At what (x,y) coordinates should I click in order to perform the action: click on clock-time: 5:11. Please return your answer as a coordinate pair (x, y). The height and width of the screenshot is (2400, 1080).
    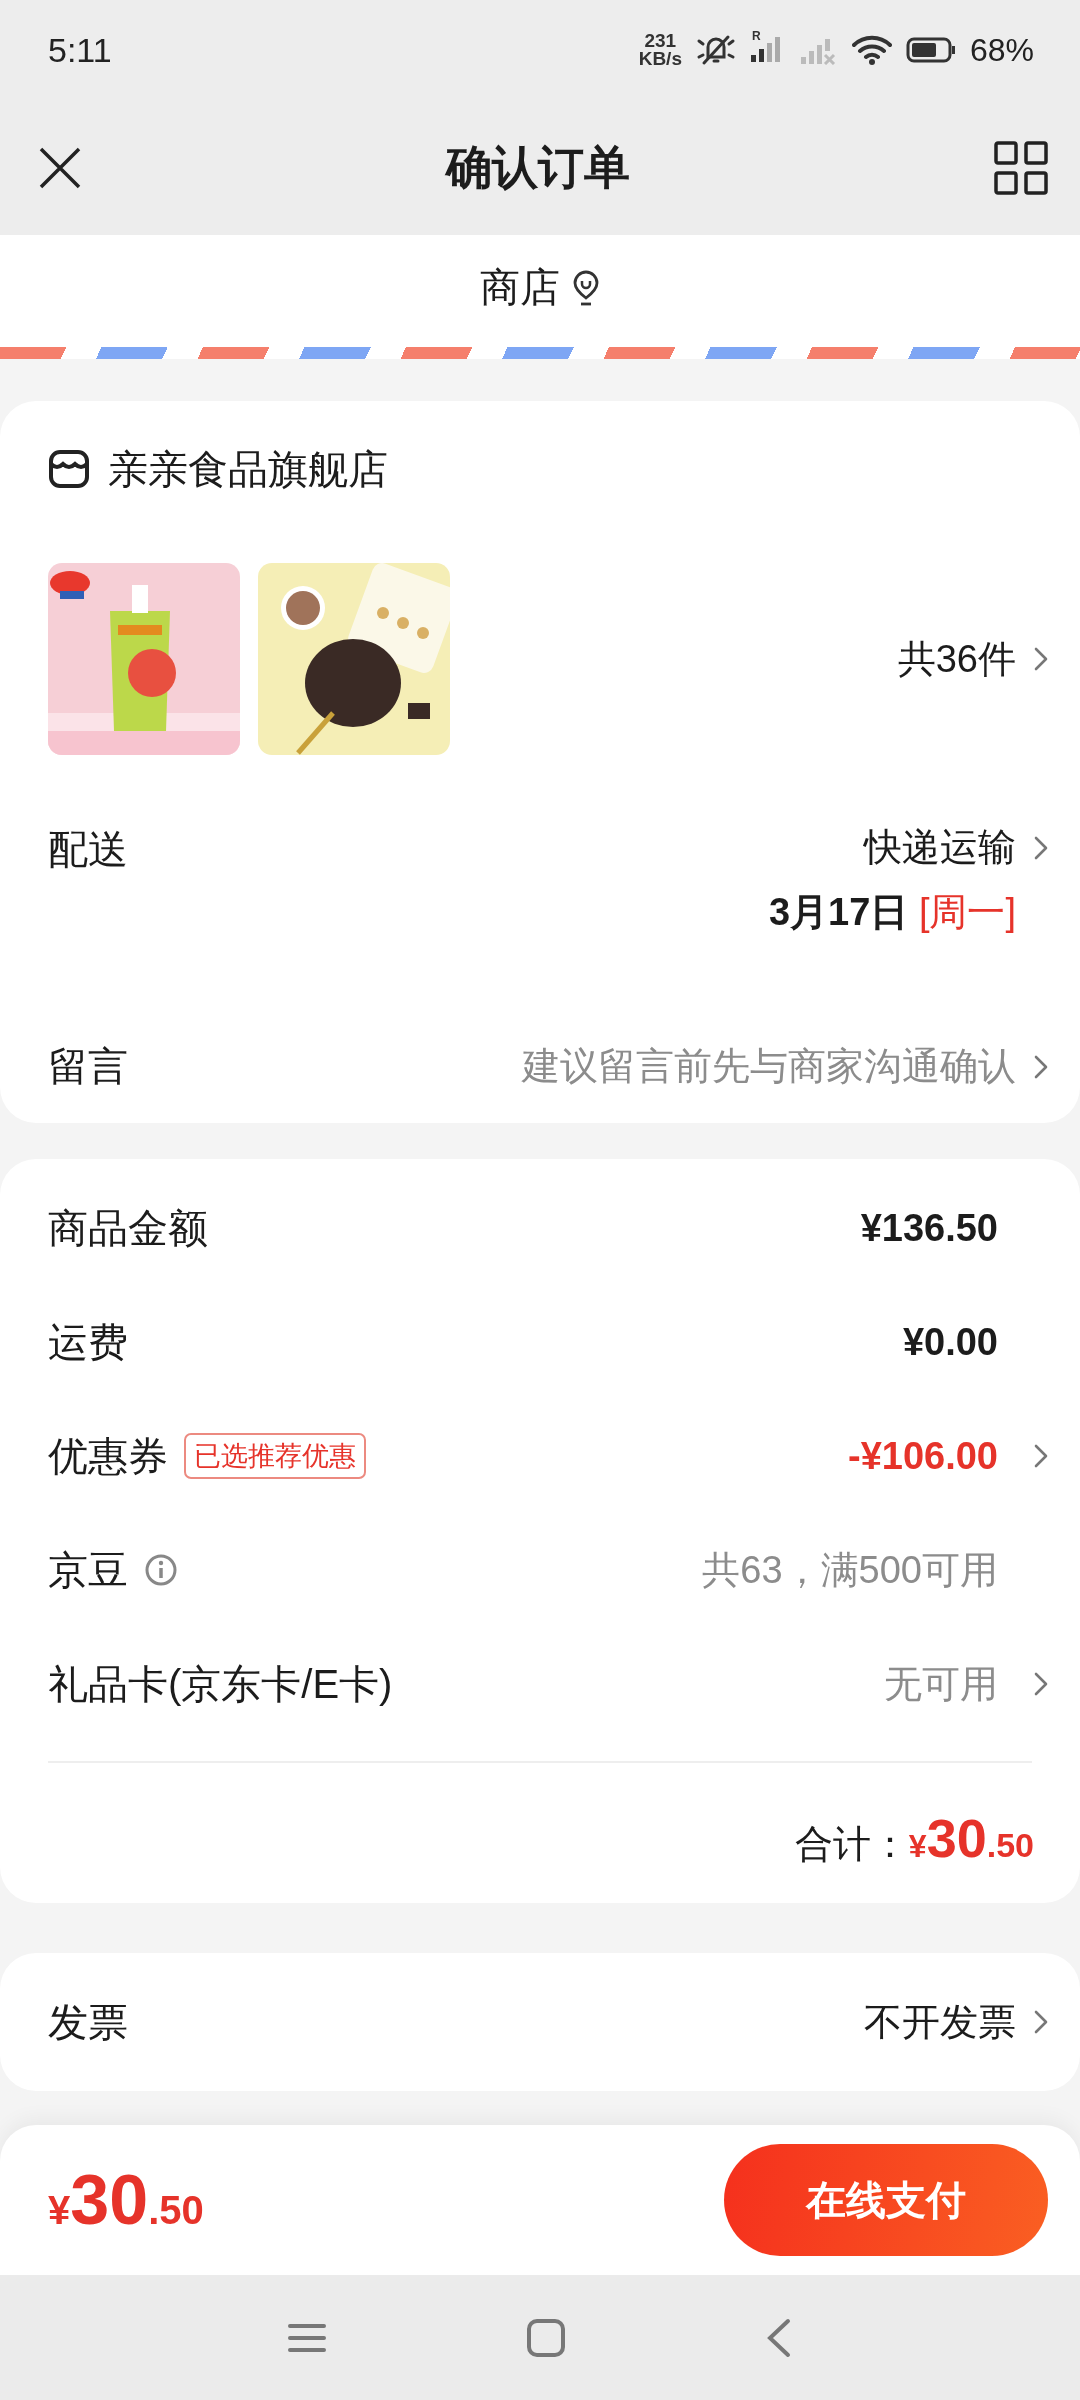
    Looking at the image, I should click on (80, 50).